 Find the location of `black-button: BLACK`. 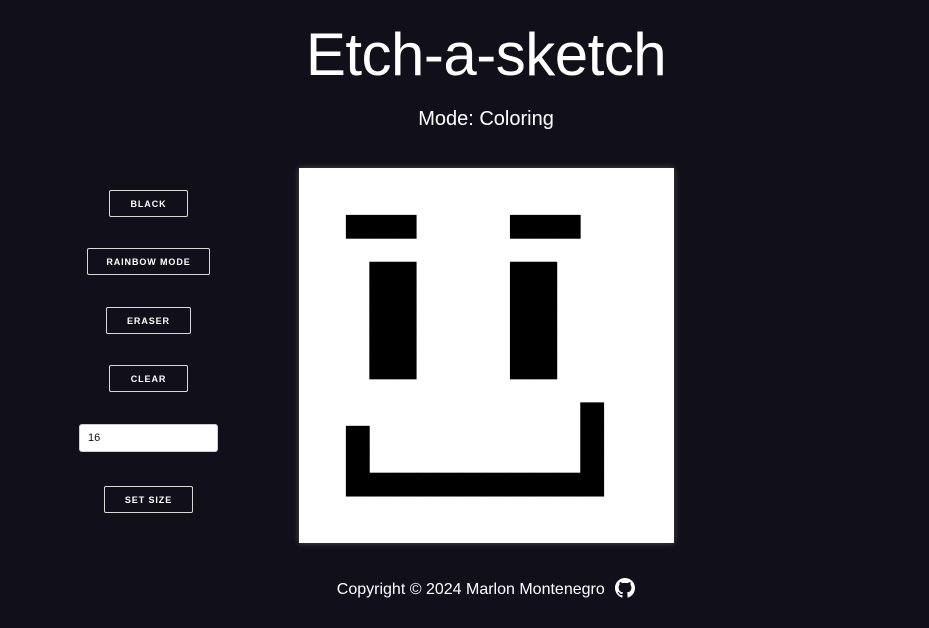

black-button: BLACK is located at coordinates (148, 203).